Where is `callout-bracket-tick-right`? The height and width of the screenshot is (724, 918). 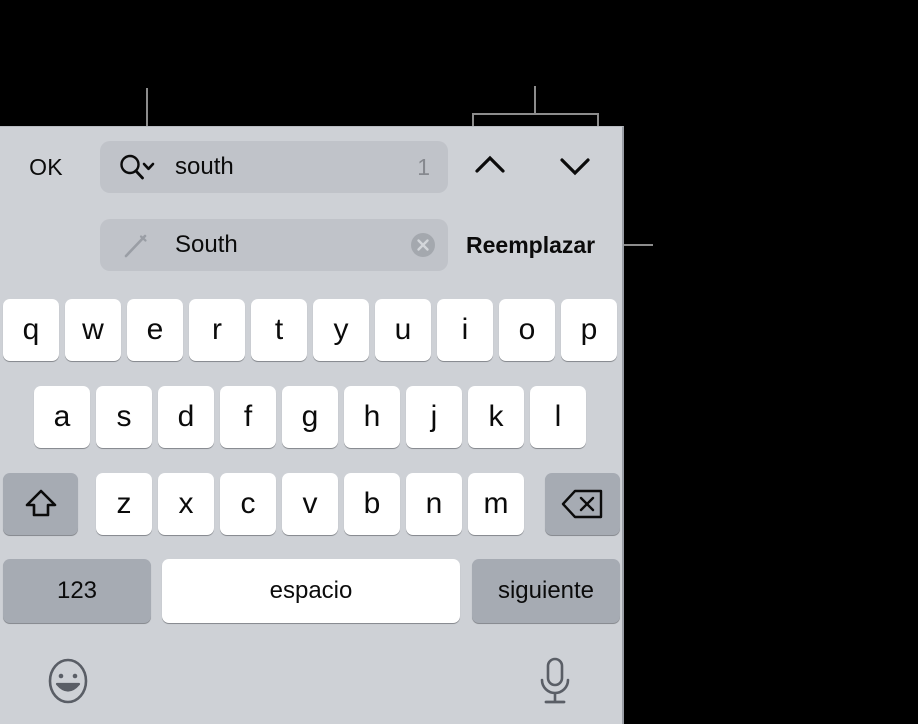
callout-bracket-tick-right is located at coordinates (598, 120).